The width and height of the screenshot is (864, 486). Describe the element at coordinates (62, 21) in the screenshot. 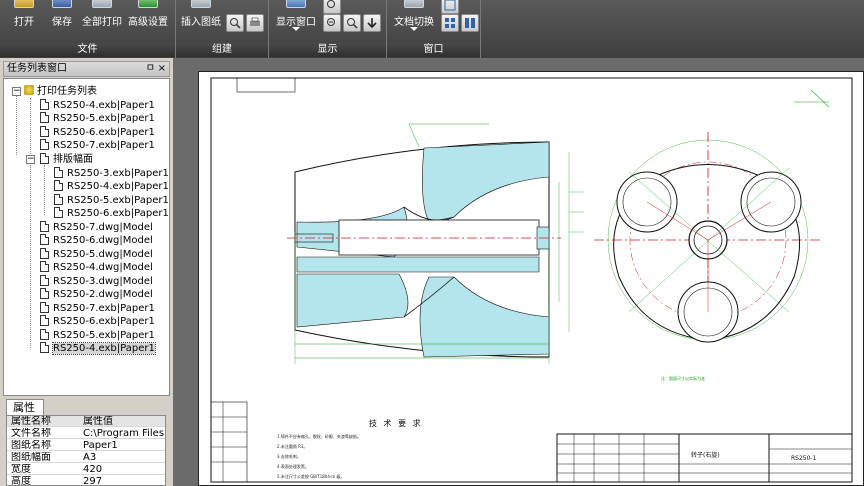

I see `save-button: 保存` at that location.